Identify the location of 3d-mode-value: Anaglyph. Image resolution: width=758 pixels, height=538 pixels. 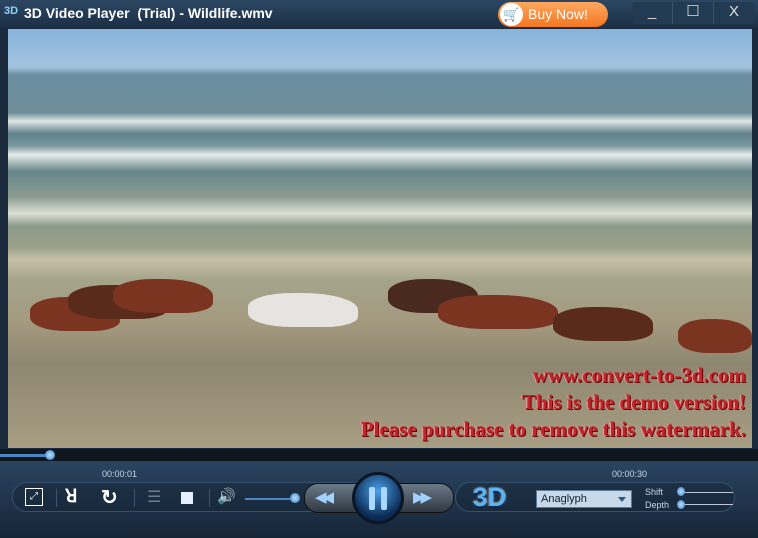
(564, 499).